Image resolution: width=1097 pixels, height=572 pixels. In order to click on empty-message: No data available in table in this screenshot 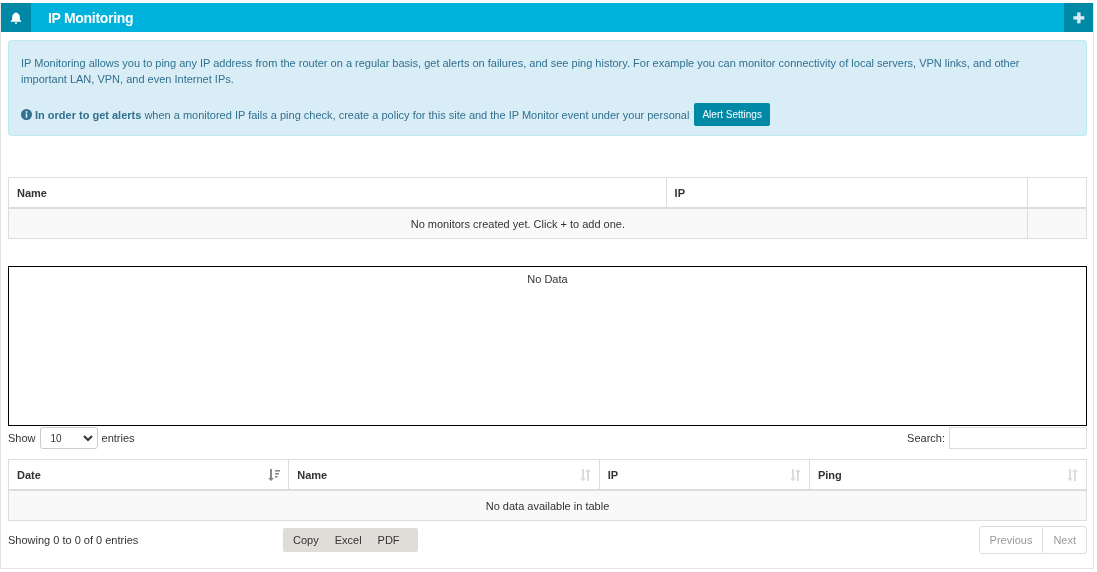, I will do `click(547, 505)`.